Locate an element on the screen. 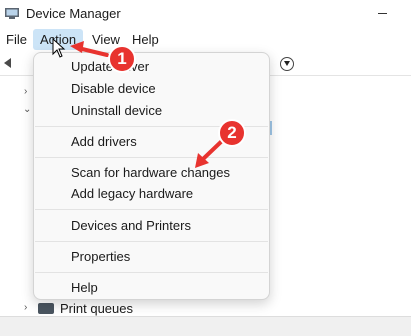 This screenshot has height=336, width=411. status-bar is located at coordinates (205, 326).